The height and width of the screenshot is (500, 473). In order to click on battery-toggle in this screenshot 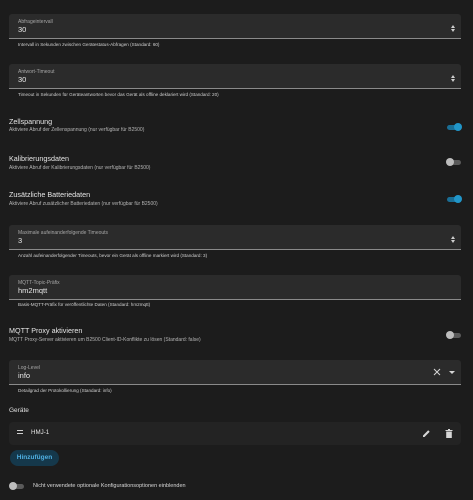, I will do `click(454, 199)`.